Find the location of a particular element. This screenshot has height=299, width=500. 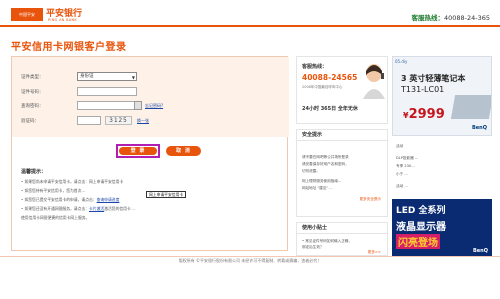

bank-name-en: PING AN BANK is located at coordinates (63, 20).